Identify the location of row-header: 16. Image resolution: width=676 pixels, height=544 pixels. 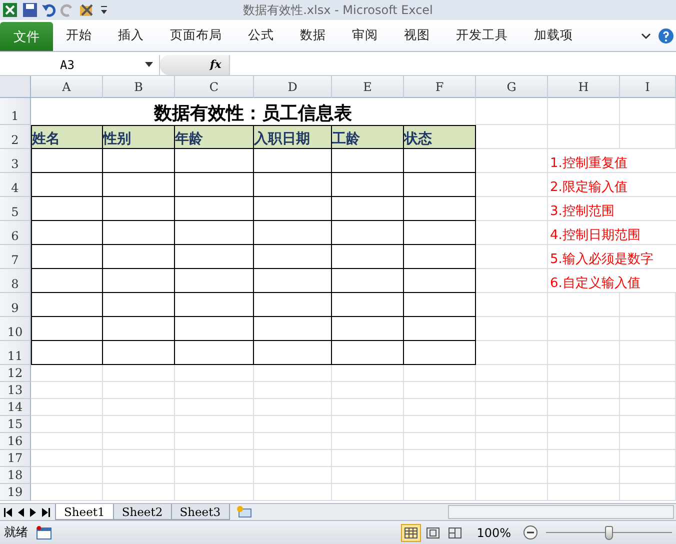
(15, 441).